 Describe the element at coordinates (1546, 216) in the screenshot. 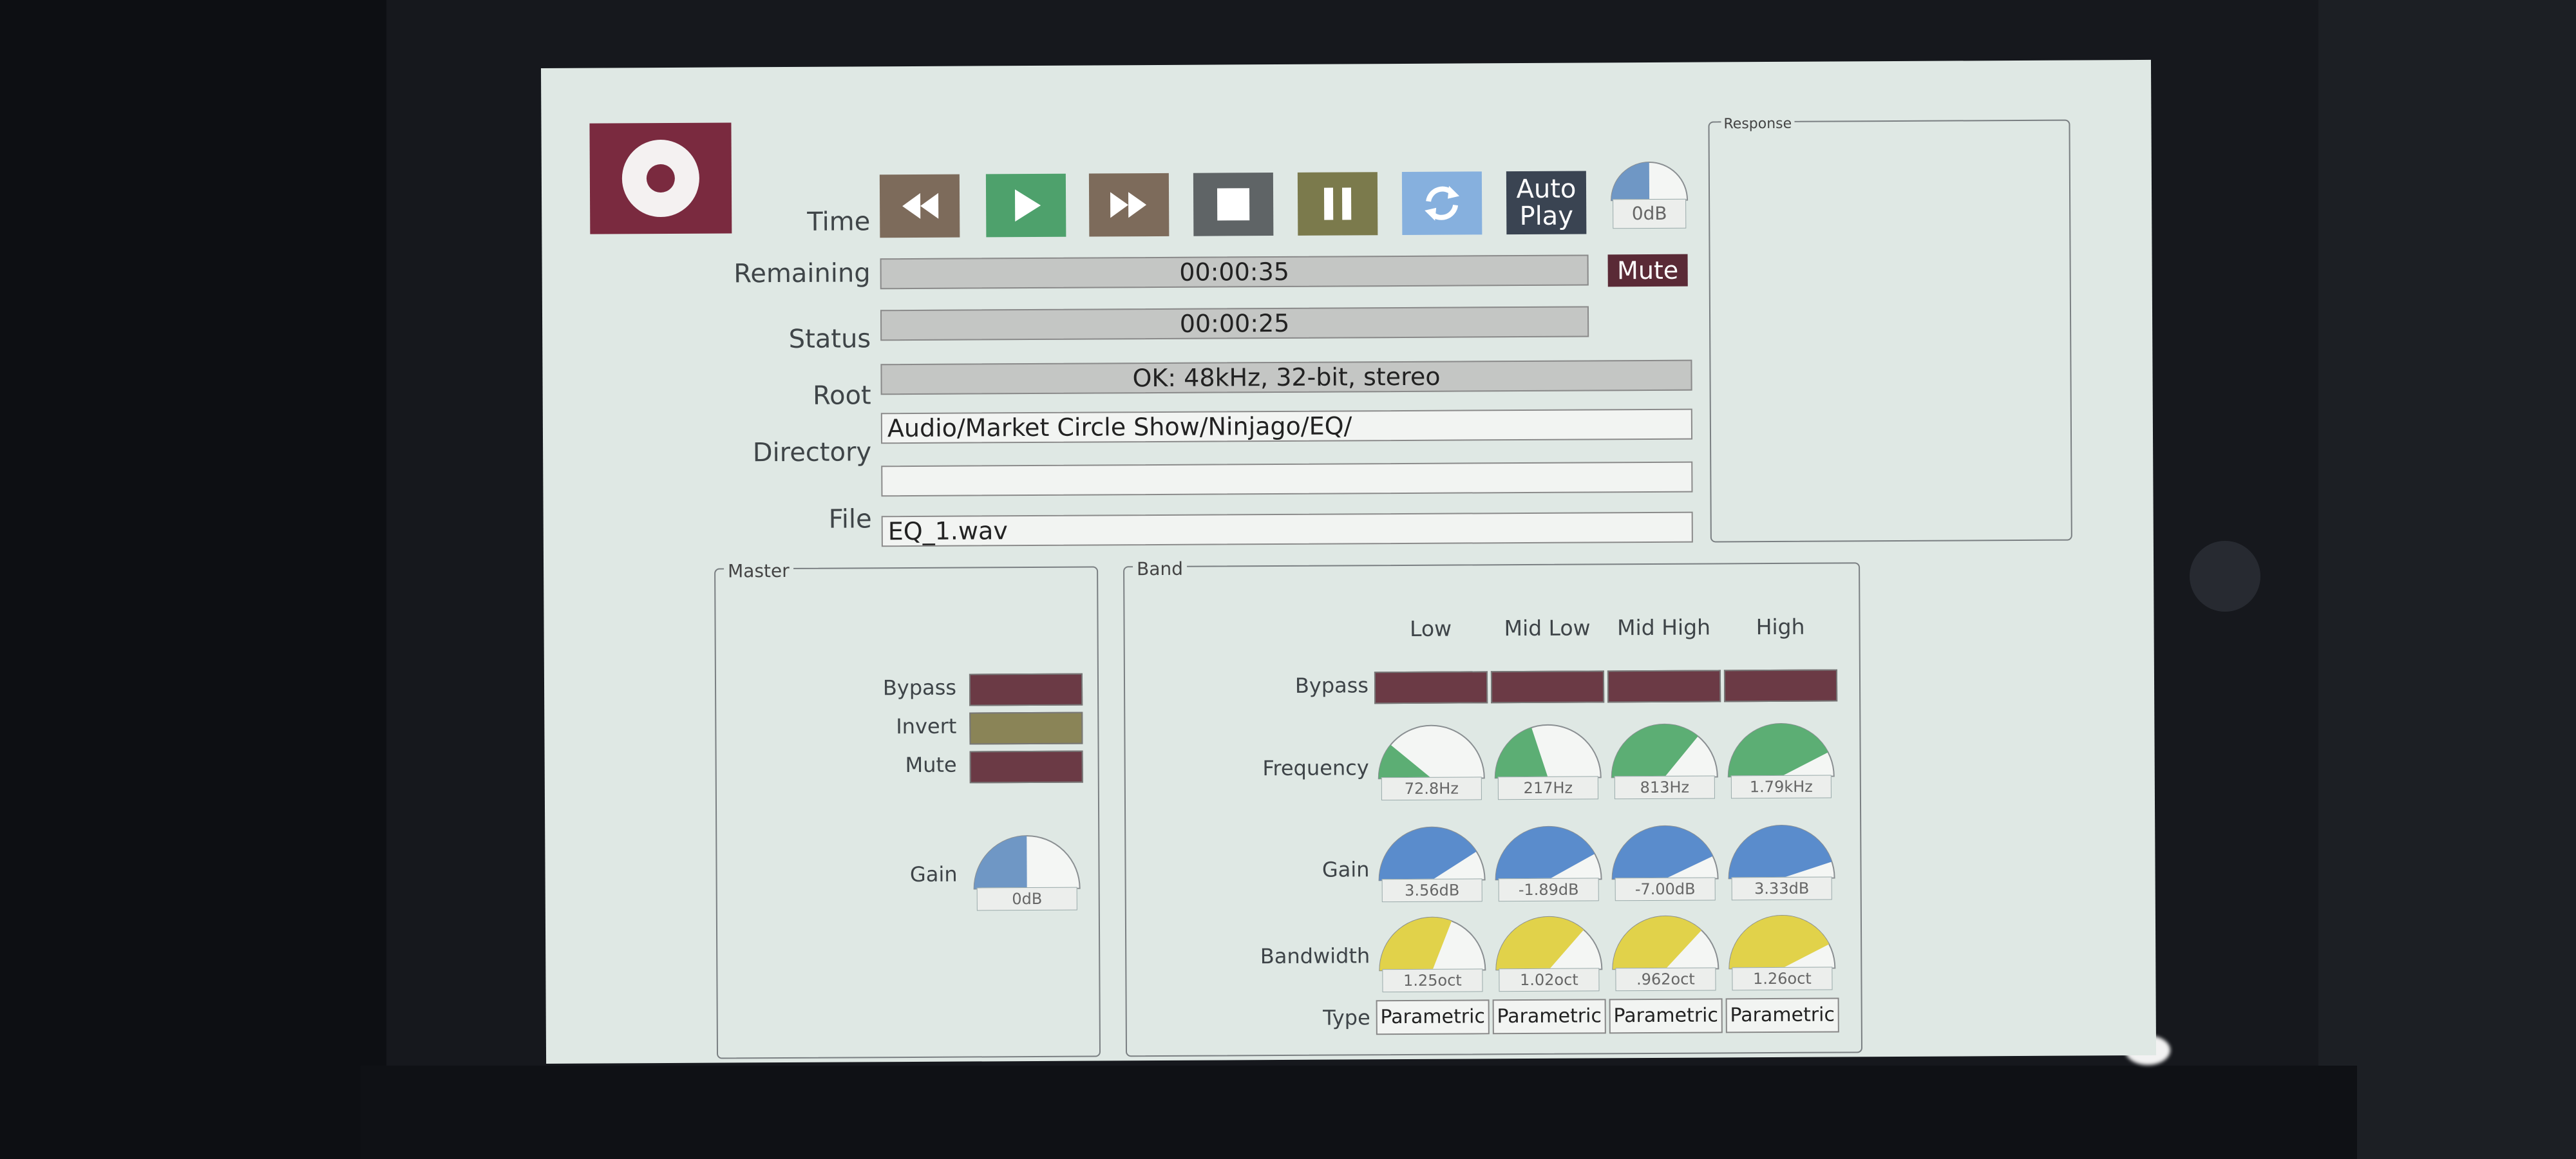

I see `auto-play-line-2: Play` at that location.